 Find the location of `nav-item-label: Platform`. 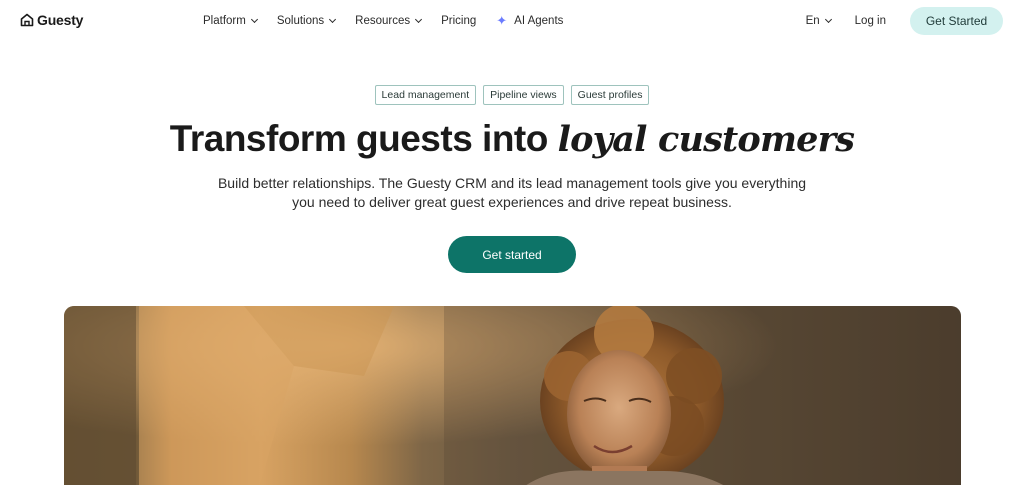

nav-item-label: Platform is located at coordinates (224, 20).